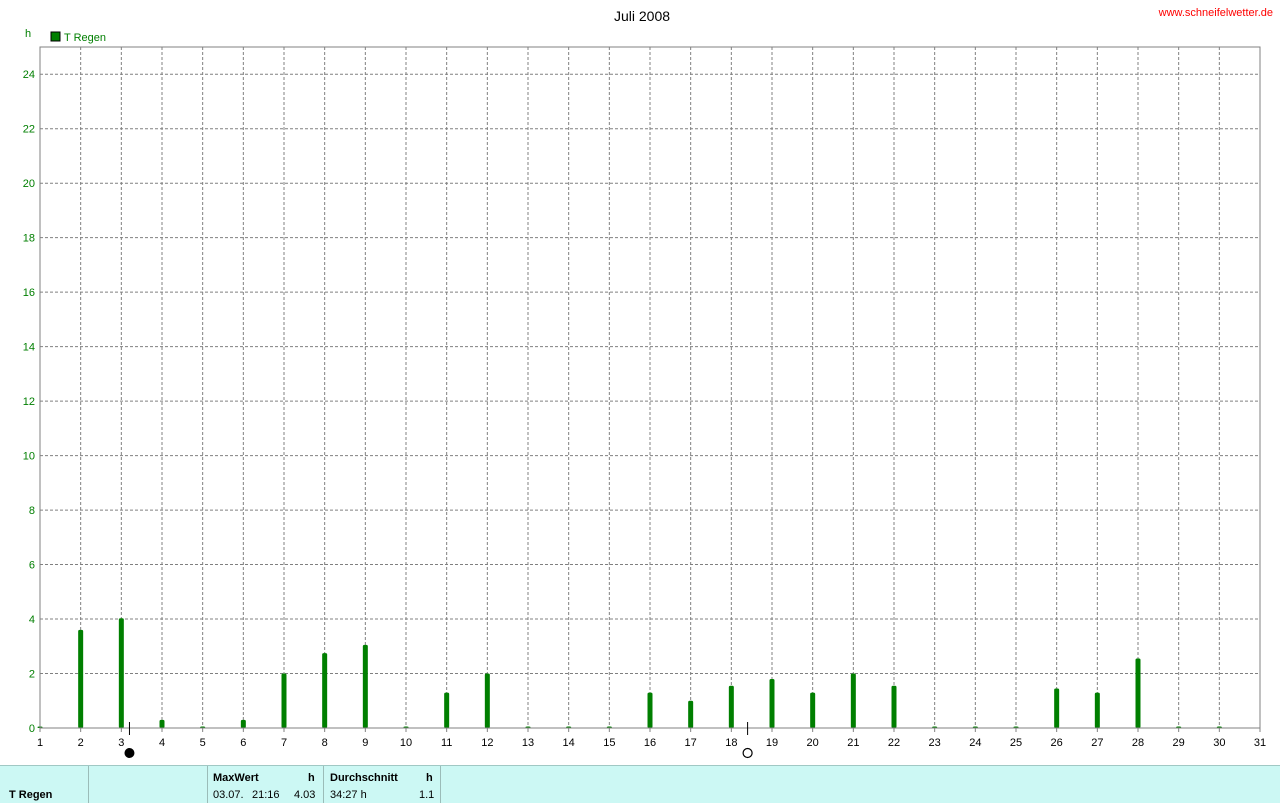 This screenshot has width=1280, height=803. Describe the element at coordinates (29, 402) in the screenshot. I see `y-tick-label: 12` at that location.